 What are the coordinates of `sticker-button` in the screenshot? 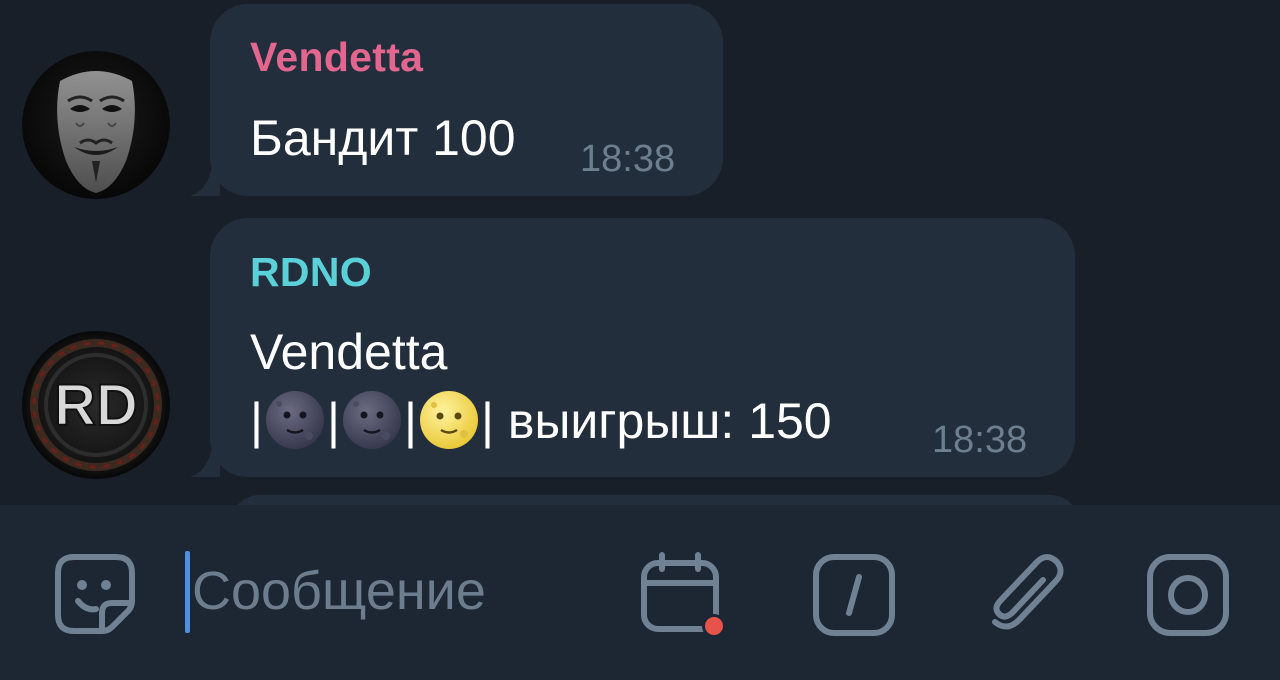 It's located at (95, 594).